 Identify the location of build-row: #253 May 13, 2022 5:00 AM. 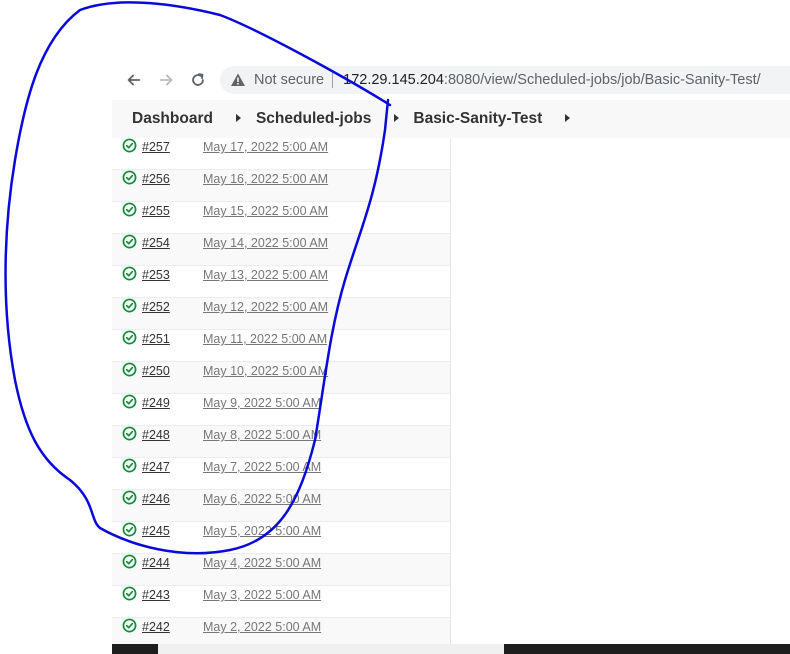
(281, 282).